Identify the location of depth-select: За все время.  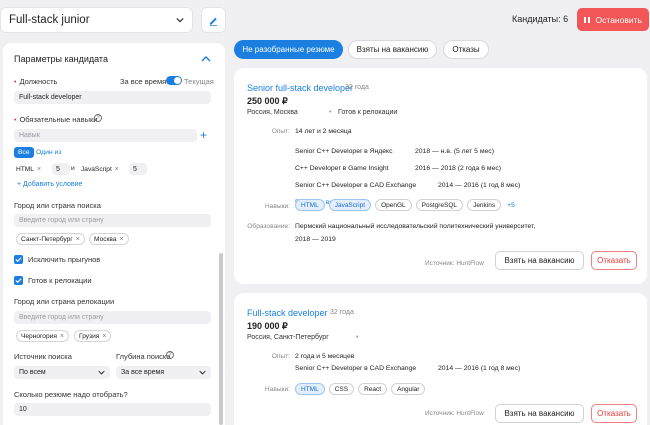
(163, 372).